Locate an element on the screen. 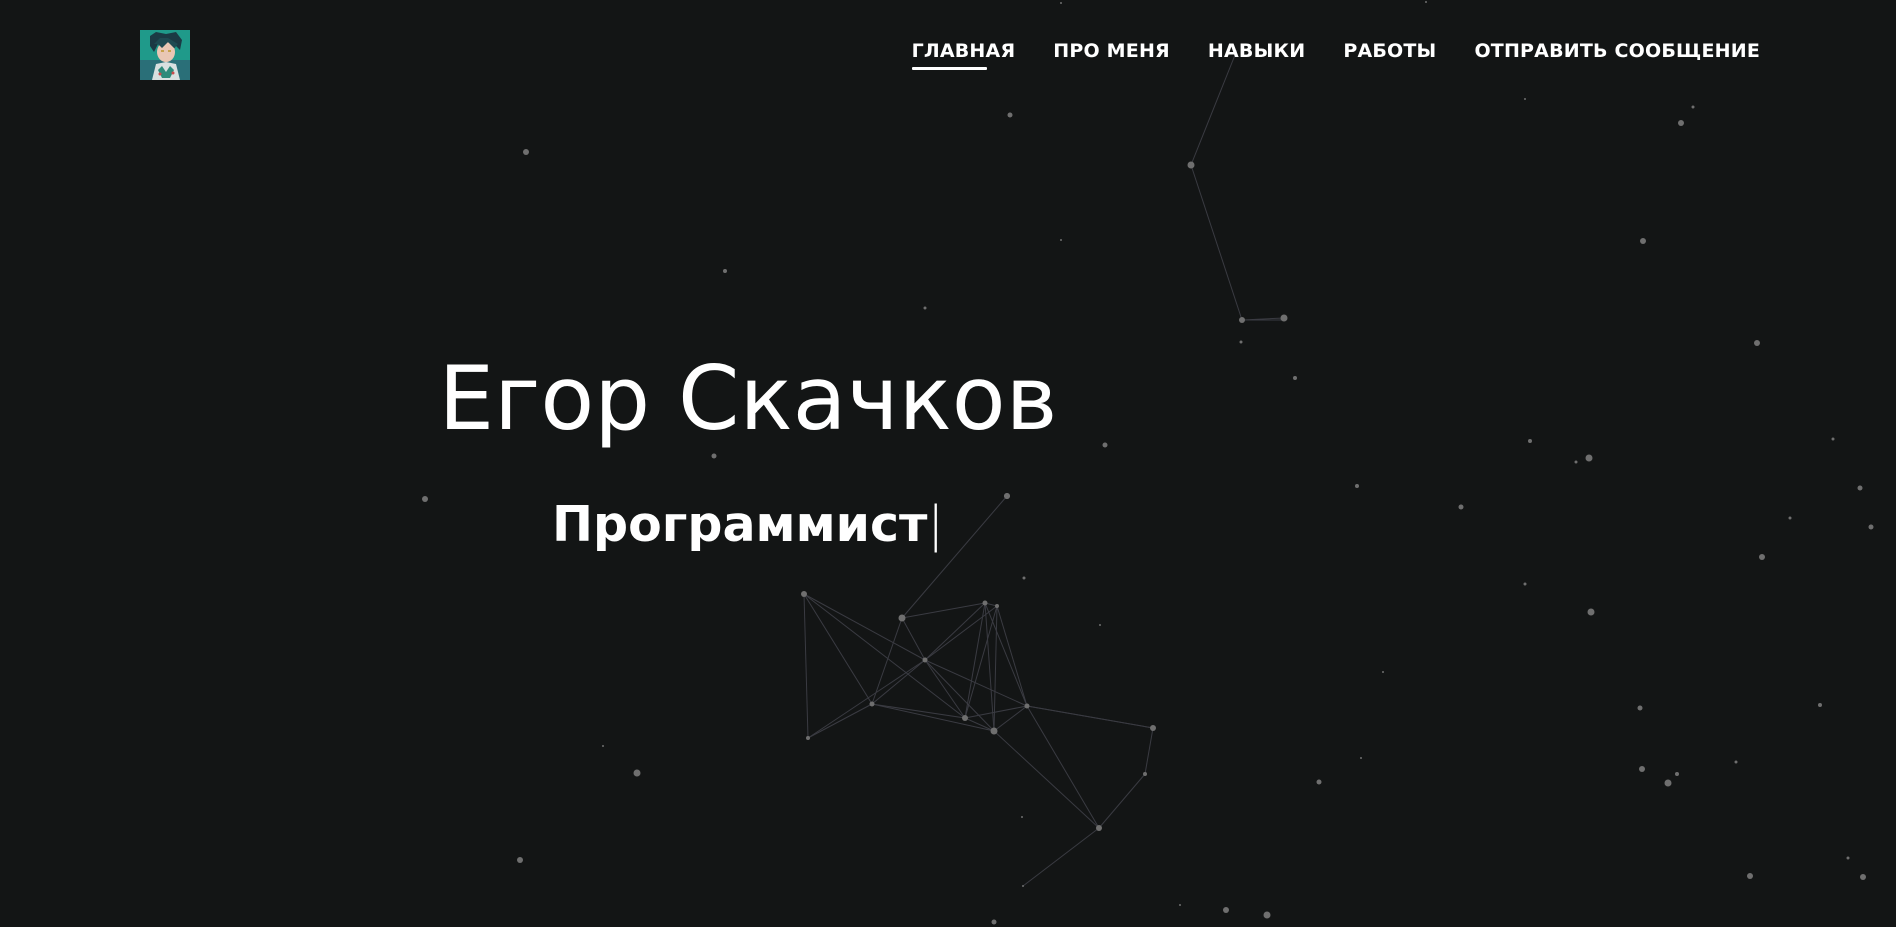  avatar-logo-icon is located at coordinates (165, 55).